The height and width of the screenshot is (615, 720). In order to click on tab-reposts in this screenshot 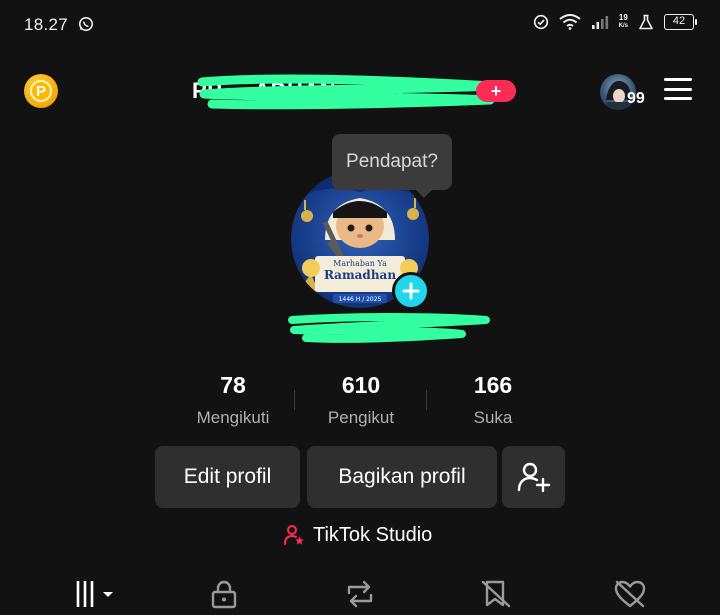, I will do `click(360, 594)`.